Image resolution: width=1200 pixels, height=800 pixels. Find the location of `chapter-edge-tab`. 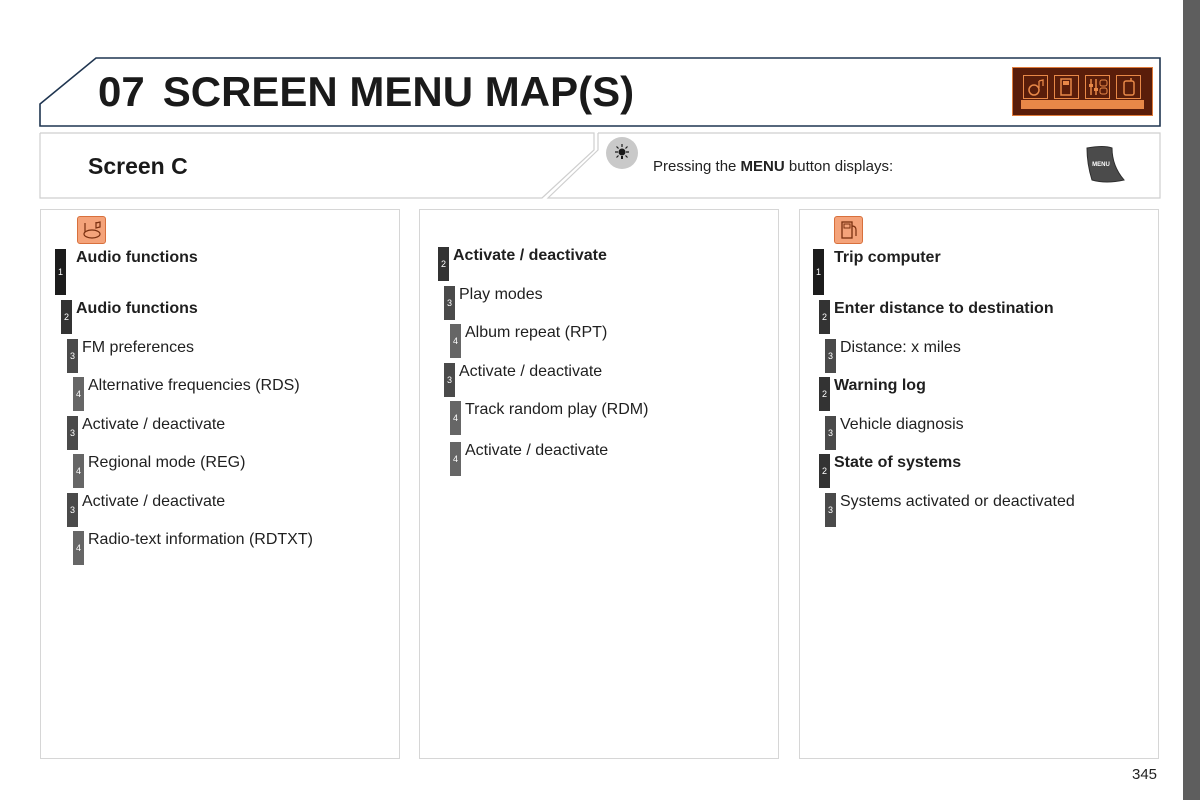

chapter-edge-tab is located at coordinates (1191, 400).